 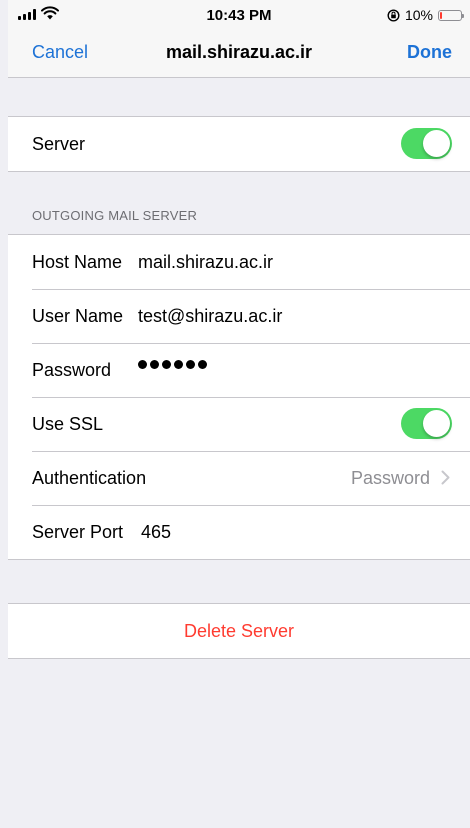 I want to click on user-name-label: User Name, so click(x=78, y=315).